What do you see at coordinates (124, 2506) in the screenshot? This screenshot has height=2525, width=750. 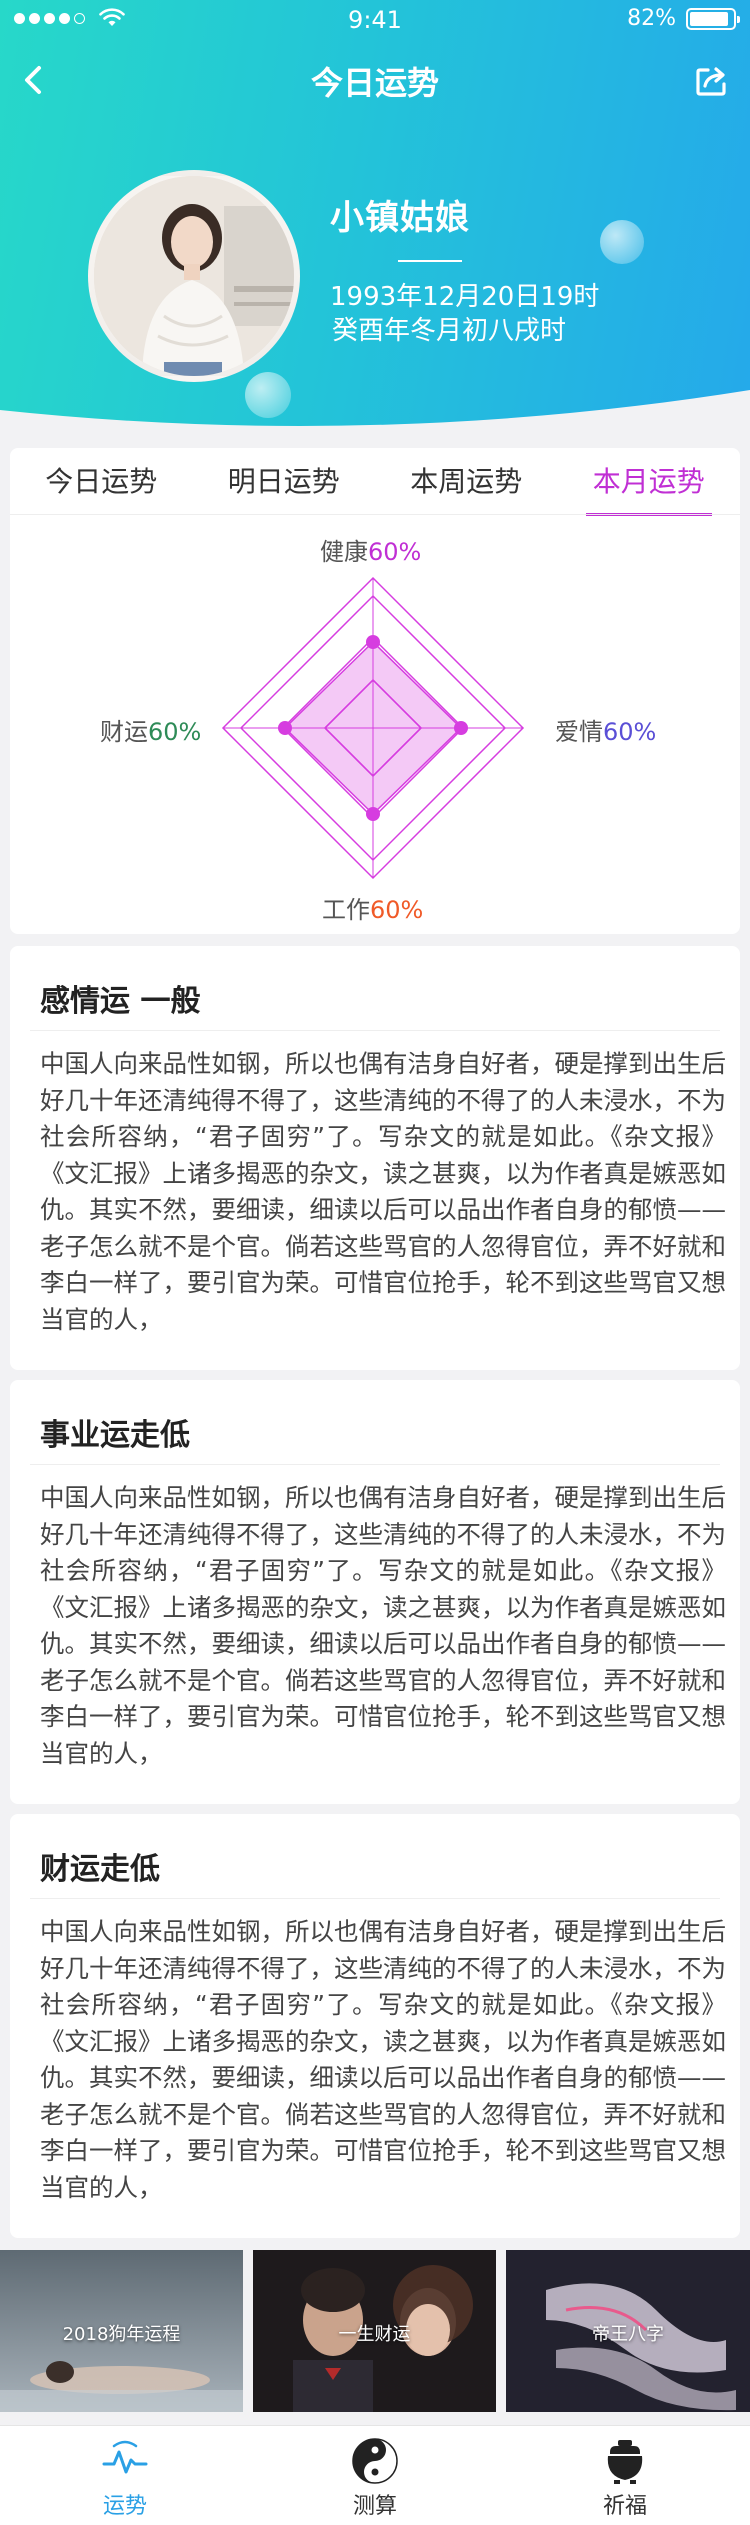 I see `tabbar-label: 运势` at bounding box center [124, 2506].